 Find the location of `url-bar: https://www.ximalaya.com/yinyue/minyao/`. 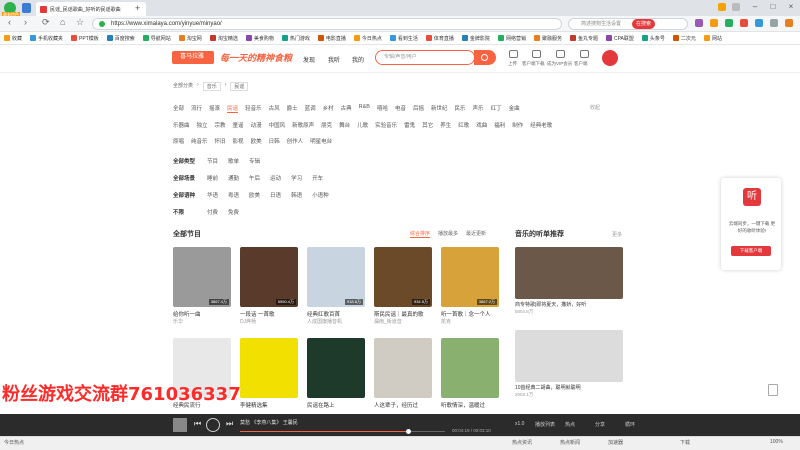

url-bar: https://www.ximalaya.com/yinyue/minyao/ is located at coordinates (327, 24).